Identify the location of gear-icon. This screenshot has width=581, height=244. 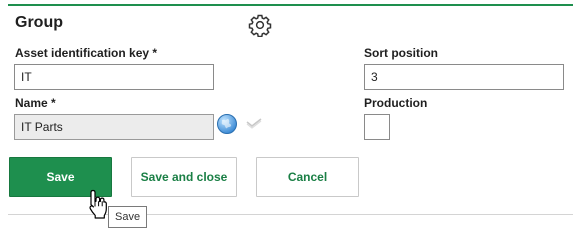
(260, 25).